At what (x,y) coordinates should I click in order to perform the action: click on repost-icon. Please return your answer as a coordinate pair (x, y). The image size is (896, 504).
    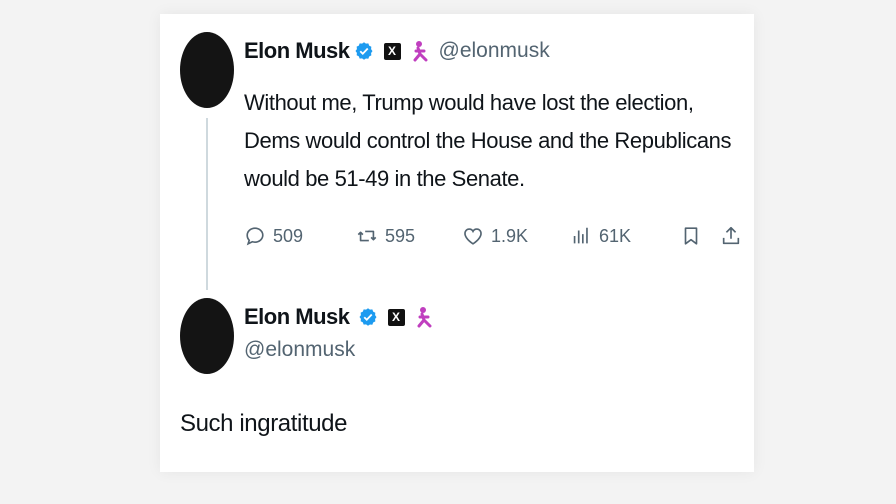
    Looking at the image, I should click on (367, 236).